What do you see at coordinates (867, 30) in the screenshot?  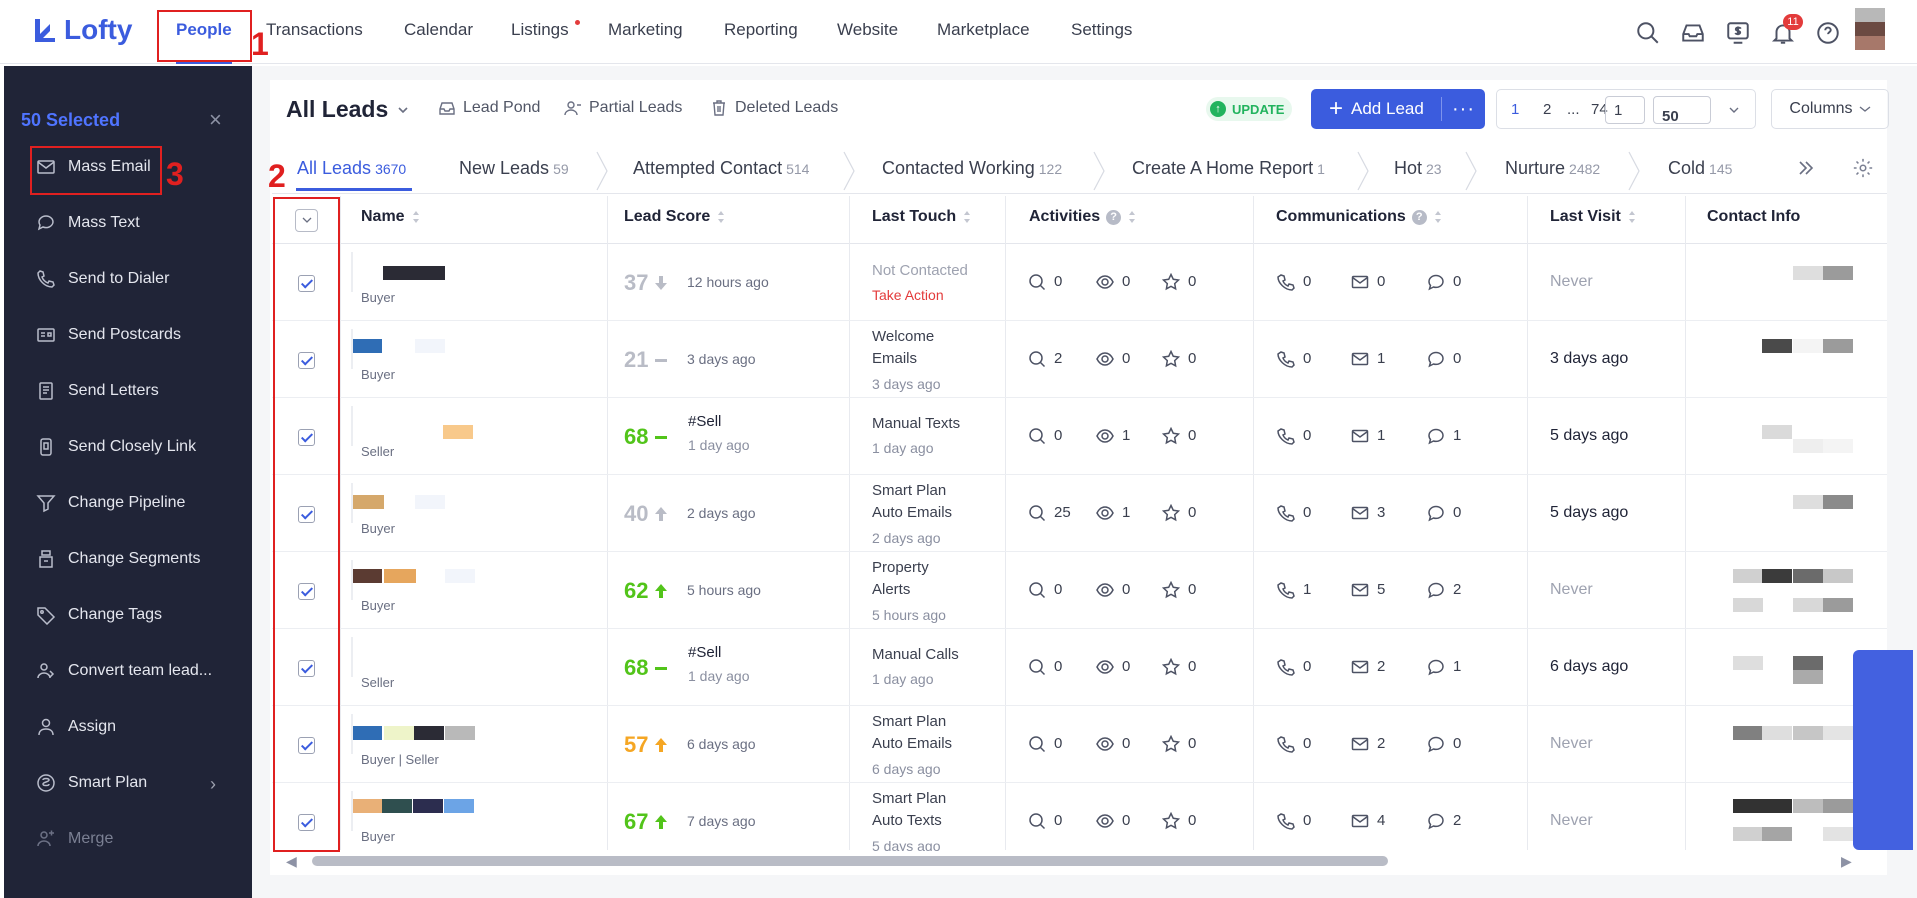 I see `nav-website: Website` at bounding box center [867, 30].